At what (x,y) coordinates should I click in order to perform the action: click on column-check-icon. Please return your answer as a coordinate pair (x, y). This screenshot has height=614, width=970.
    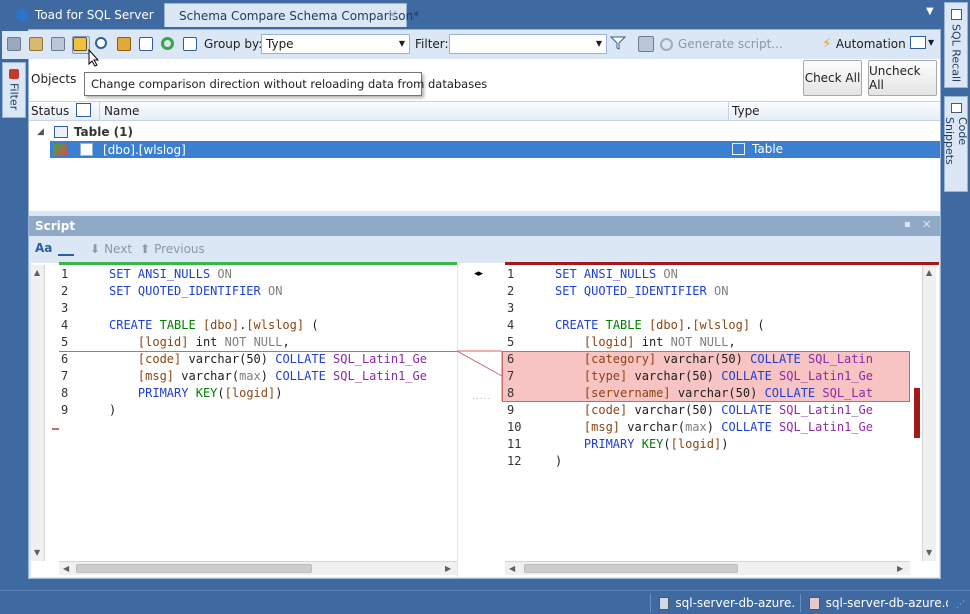
    Looking at the image, I should click on (83, 110).